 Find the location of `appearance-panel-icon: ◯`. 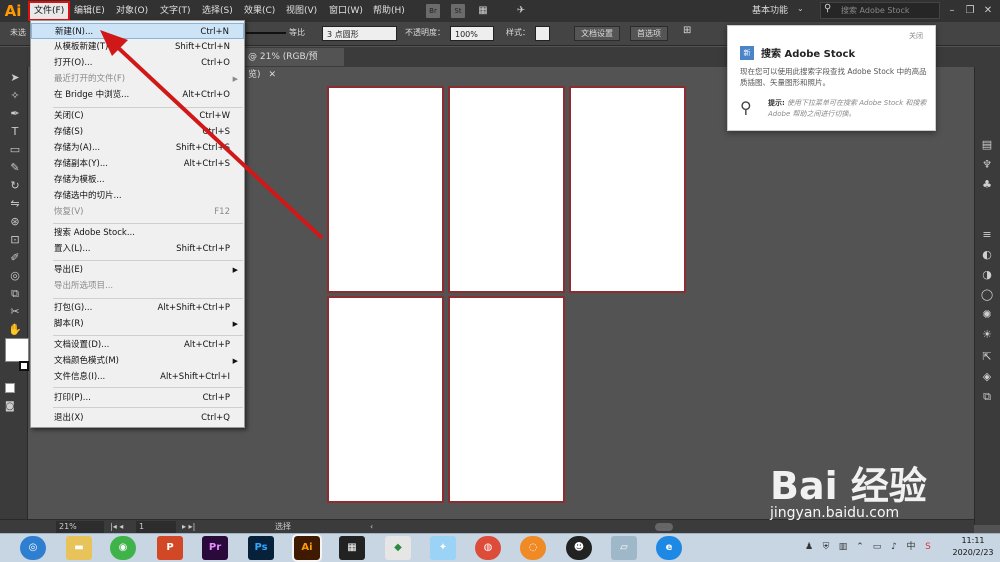

appearance-panel-icon: ◯ is located at coordinates (987, 295).